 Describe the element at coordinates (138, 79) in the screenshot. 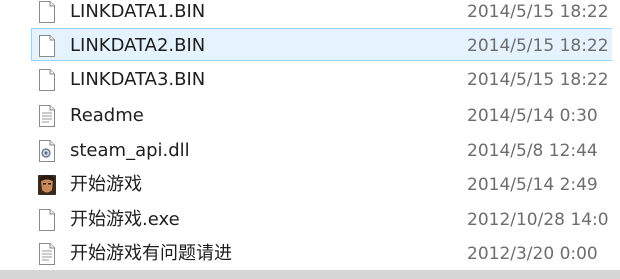

I see `file-name: LINKDATA3.BIN` at that location.